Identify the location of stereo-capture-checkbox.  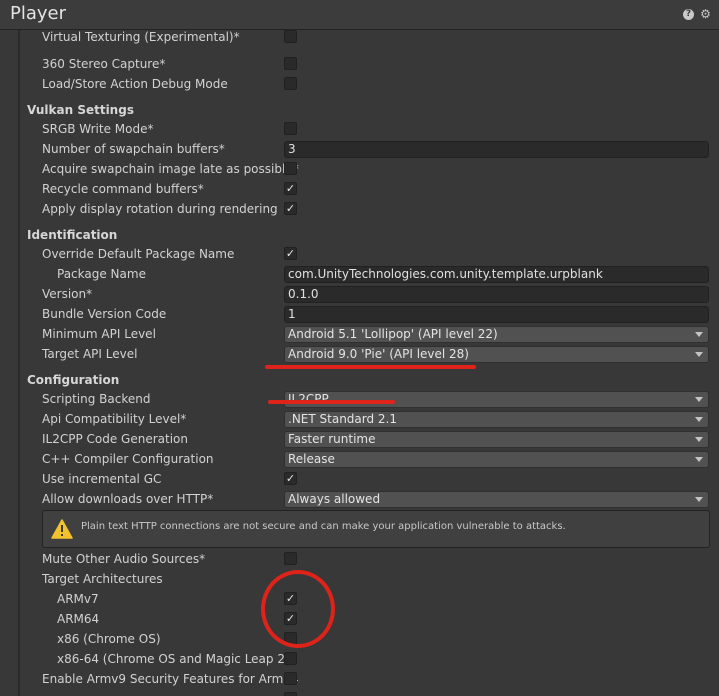
(290, 63).